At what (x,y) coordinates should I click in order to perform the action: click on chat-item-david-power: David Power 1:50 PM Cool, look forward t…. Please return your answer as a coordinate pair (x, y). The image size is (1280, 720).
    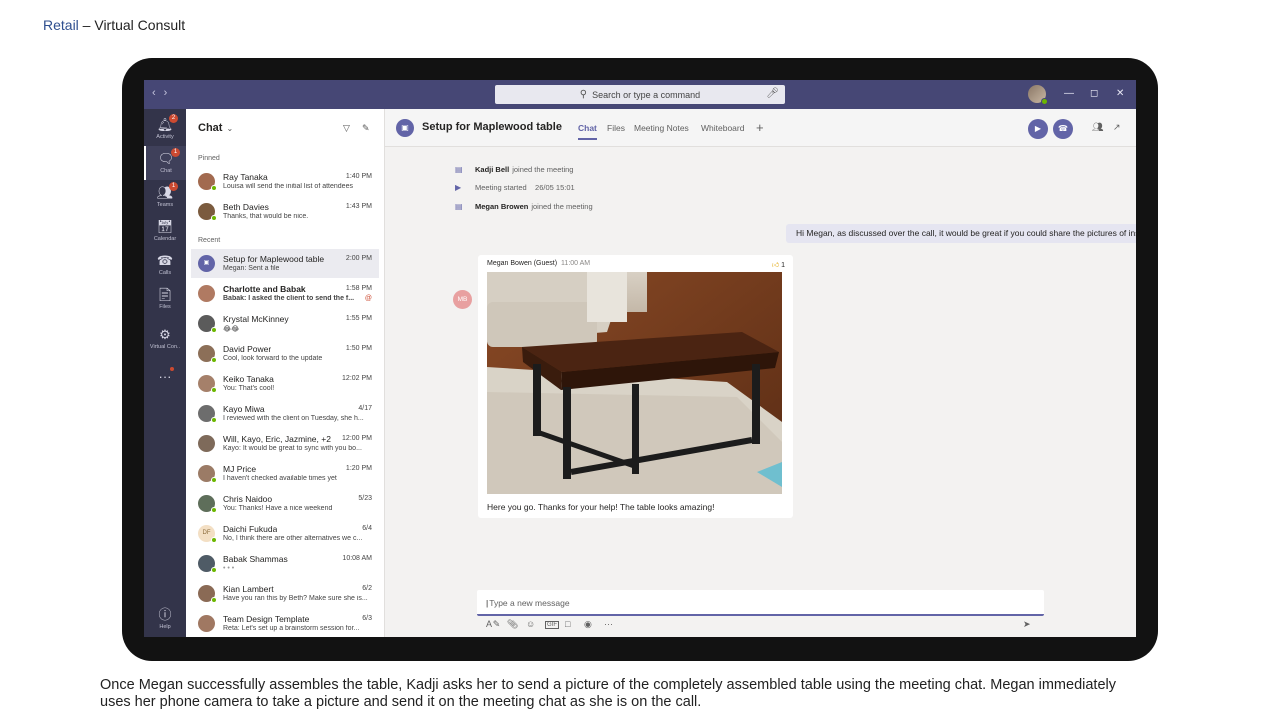
    Looking at the image, I should click on (285, 353).